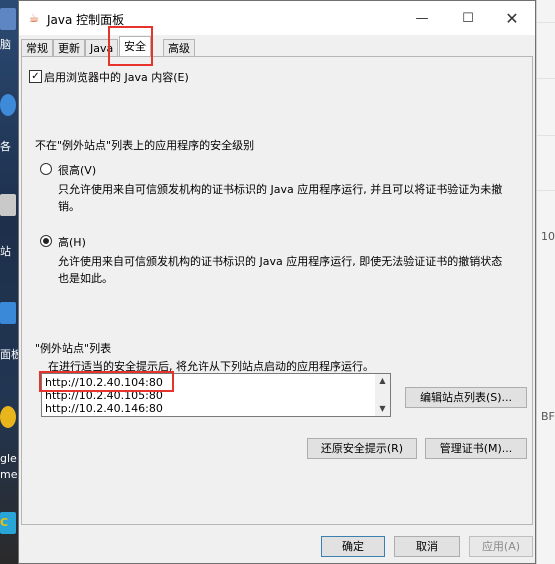 Image resolution: width=555 pixels, height=564 pixels. I want to click on list-scrollbar: ▲ ▼, so click(382, 395).